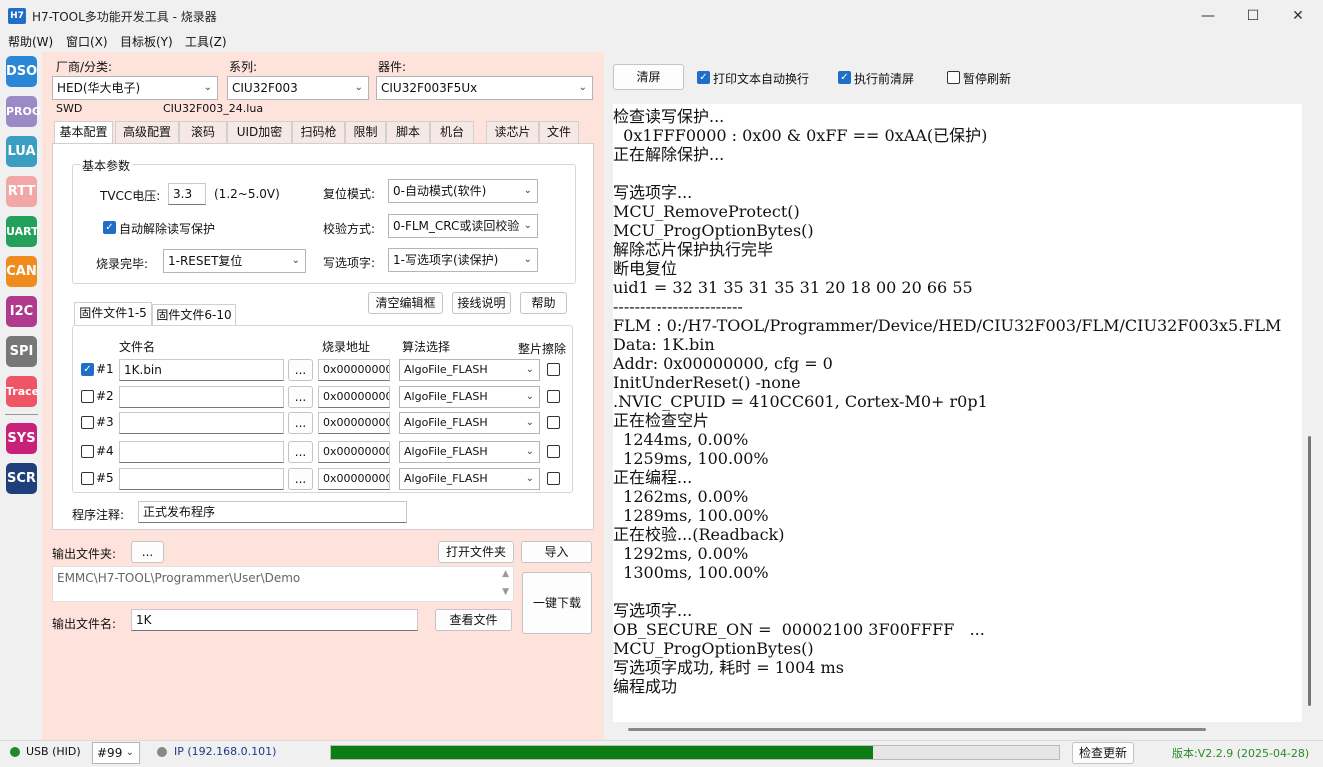  I want to click on tool-sys-button: SYS, so click(21, 438).